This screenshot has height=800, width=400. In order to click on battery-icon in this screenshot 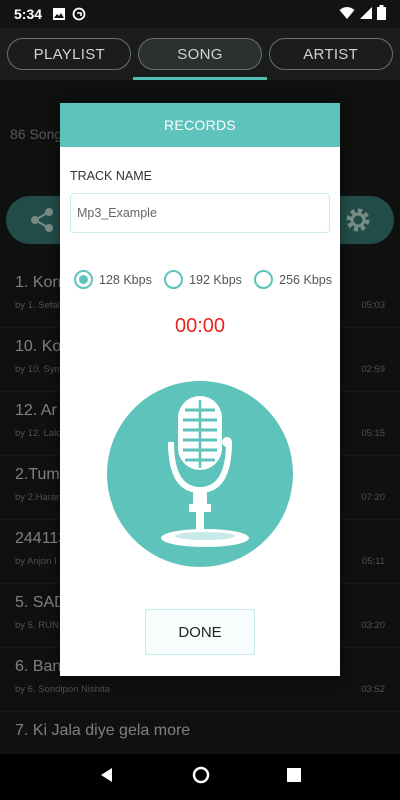, I will do `click(381, 14)`.